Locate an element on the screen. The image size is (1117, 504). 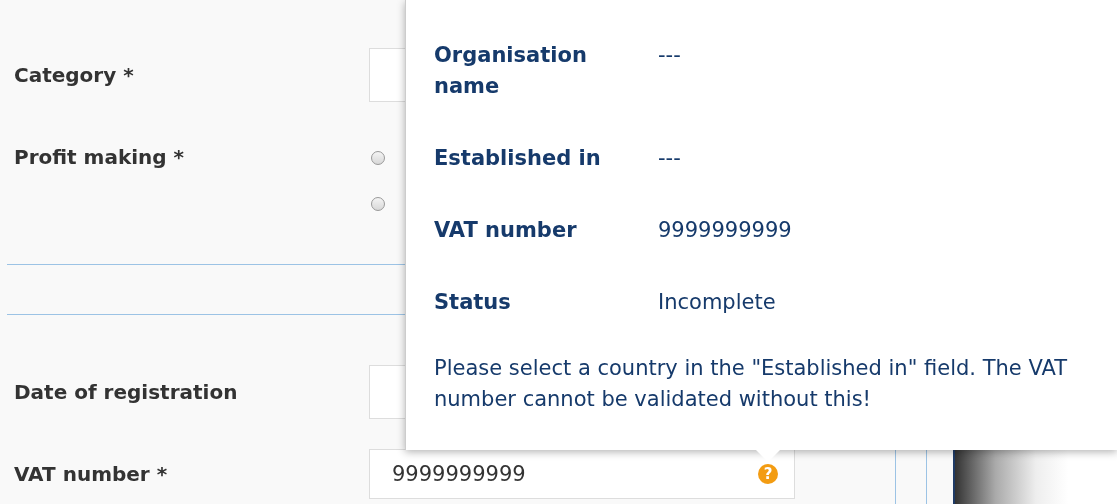
field-label: Category * is located at coordinates (74, 75).